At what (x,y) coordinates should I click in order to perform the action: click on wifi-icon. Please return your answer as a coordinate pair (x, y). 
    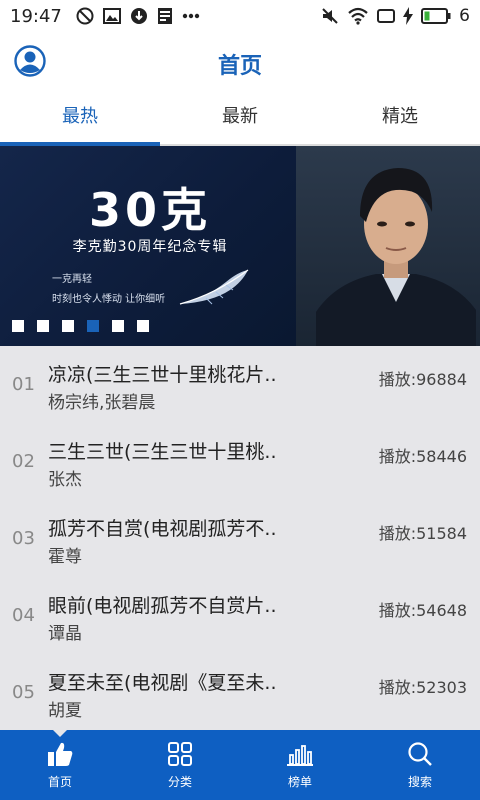
    Looking at the image, I should click on (358, 16).